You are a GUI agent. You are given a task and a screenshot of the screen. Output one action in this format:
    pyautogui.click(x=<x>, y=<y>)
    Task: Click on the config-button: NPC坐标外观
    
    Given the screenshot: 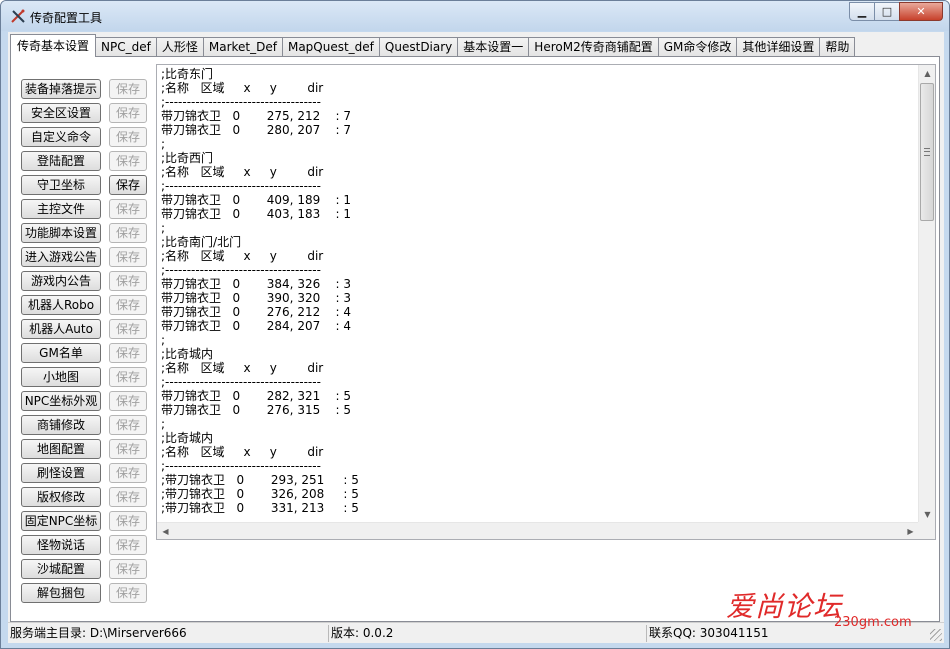 What is the action you would take?
    pyautogui.click(x=61, y=401)
    